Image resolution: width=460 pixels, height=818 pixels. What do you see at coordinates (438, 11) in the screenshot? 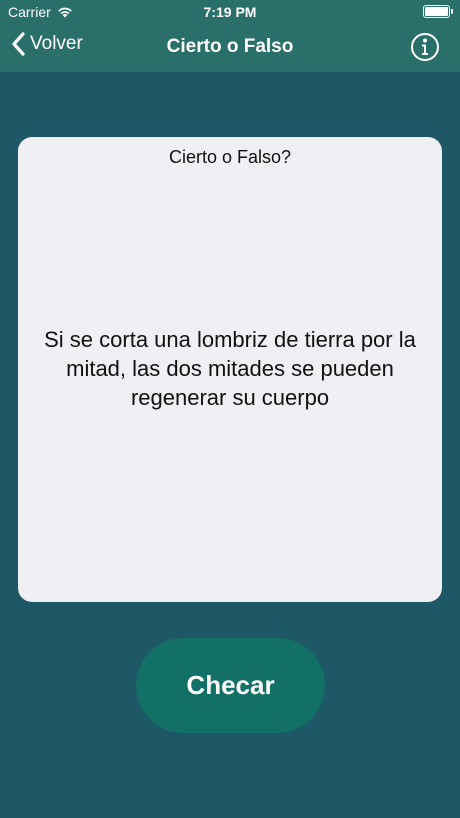
I see `battery-icon` at bounding box center [438, 11].